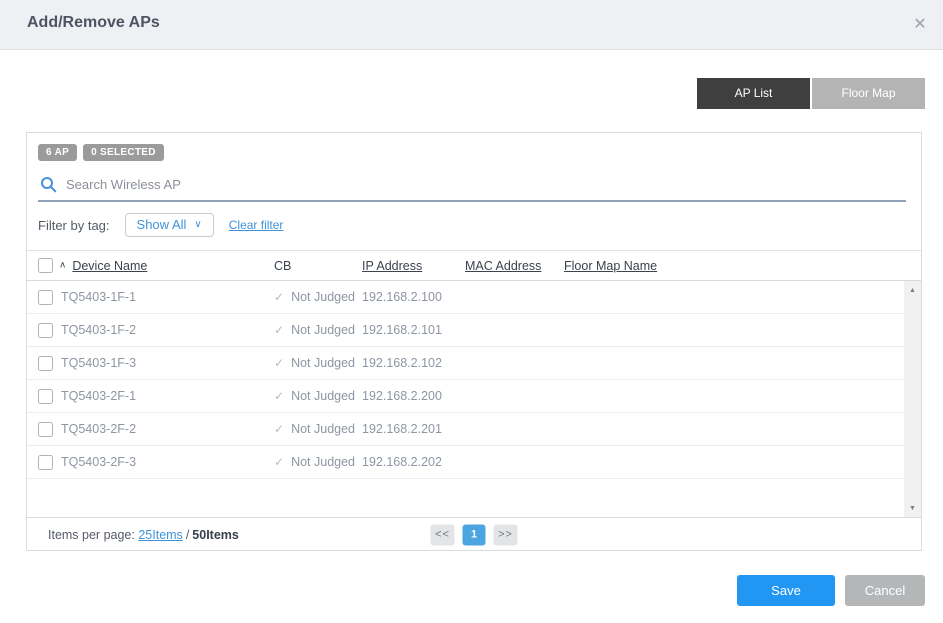  Describe the element at coordinates (392, 266) in the screenshot. I see `column-header-ip-address: IP Address` at that location.